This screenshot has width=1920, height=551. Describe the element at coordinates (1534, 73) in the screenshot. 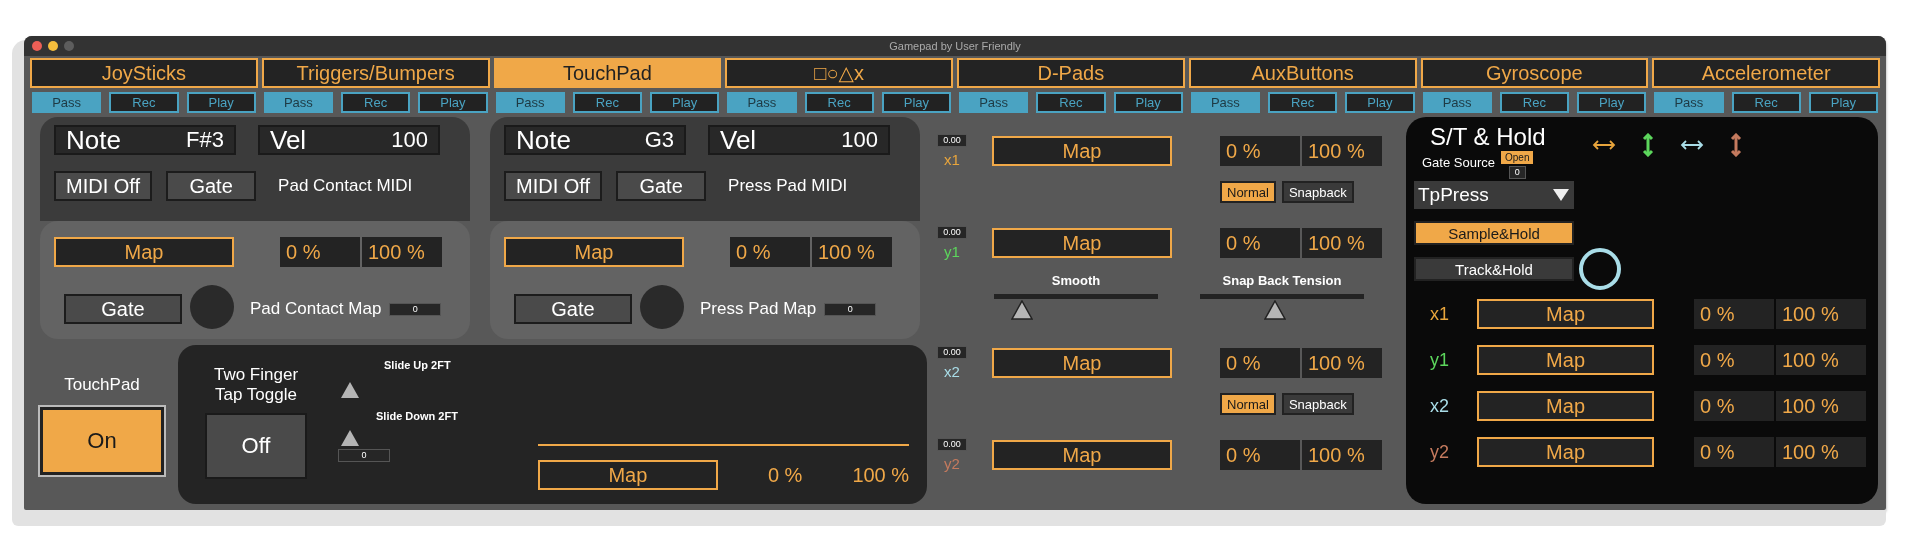

I see `tab: Gyroscope` at that location.